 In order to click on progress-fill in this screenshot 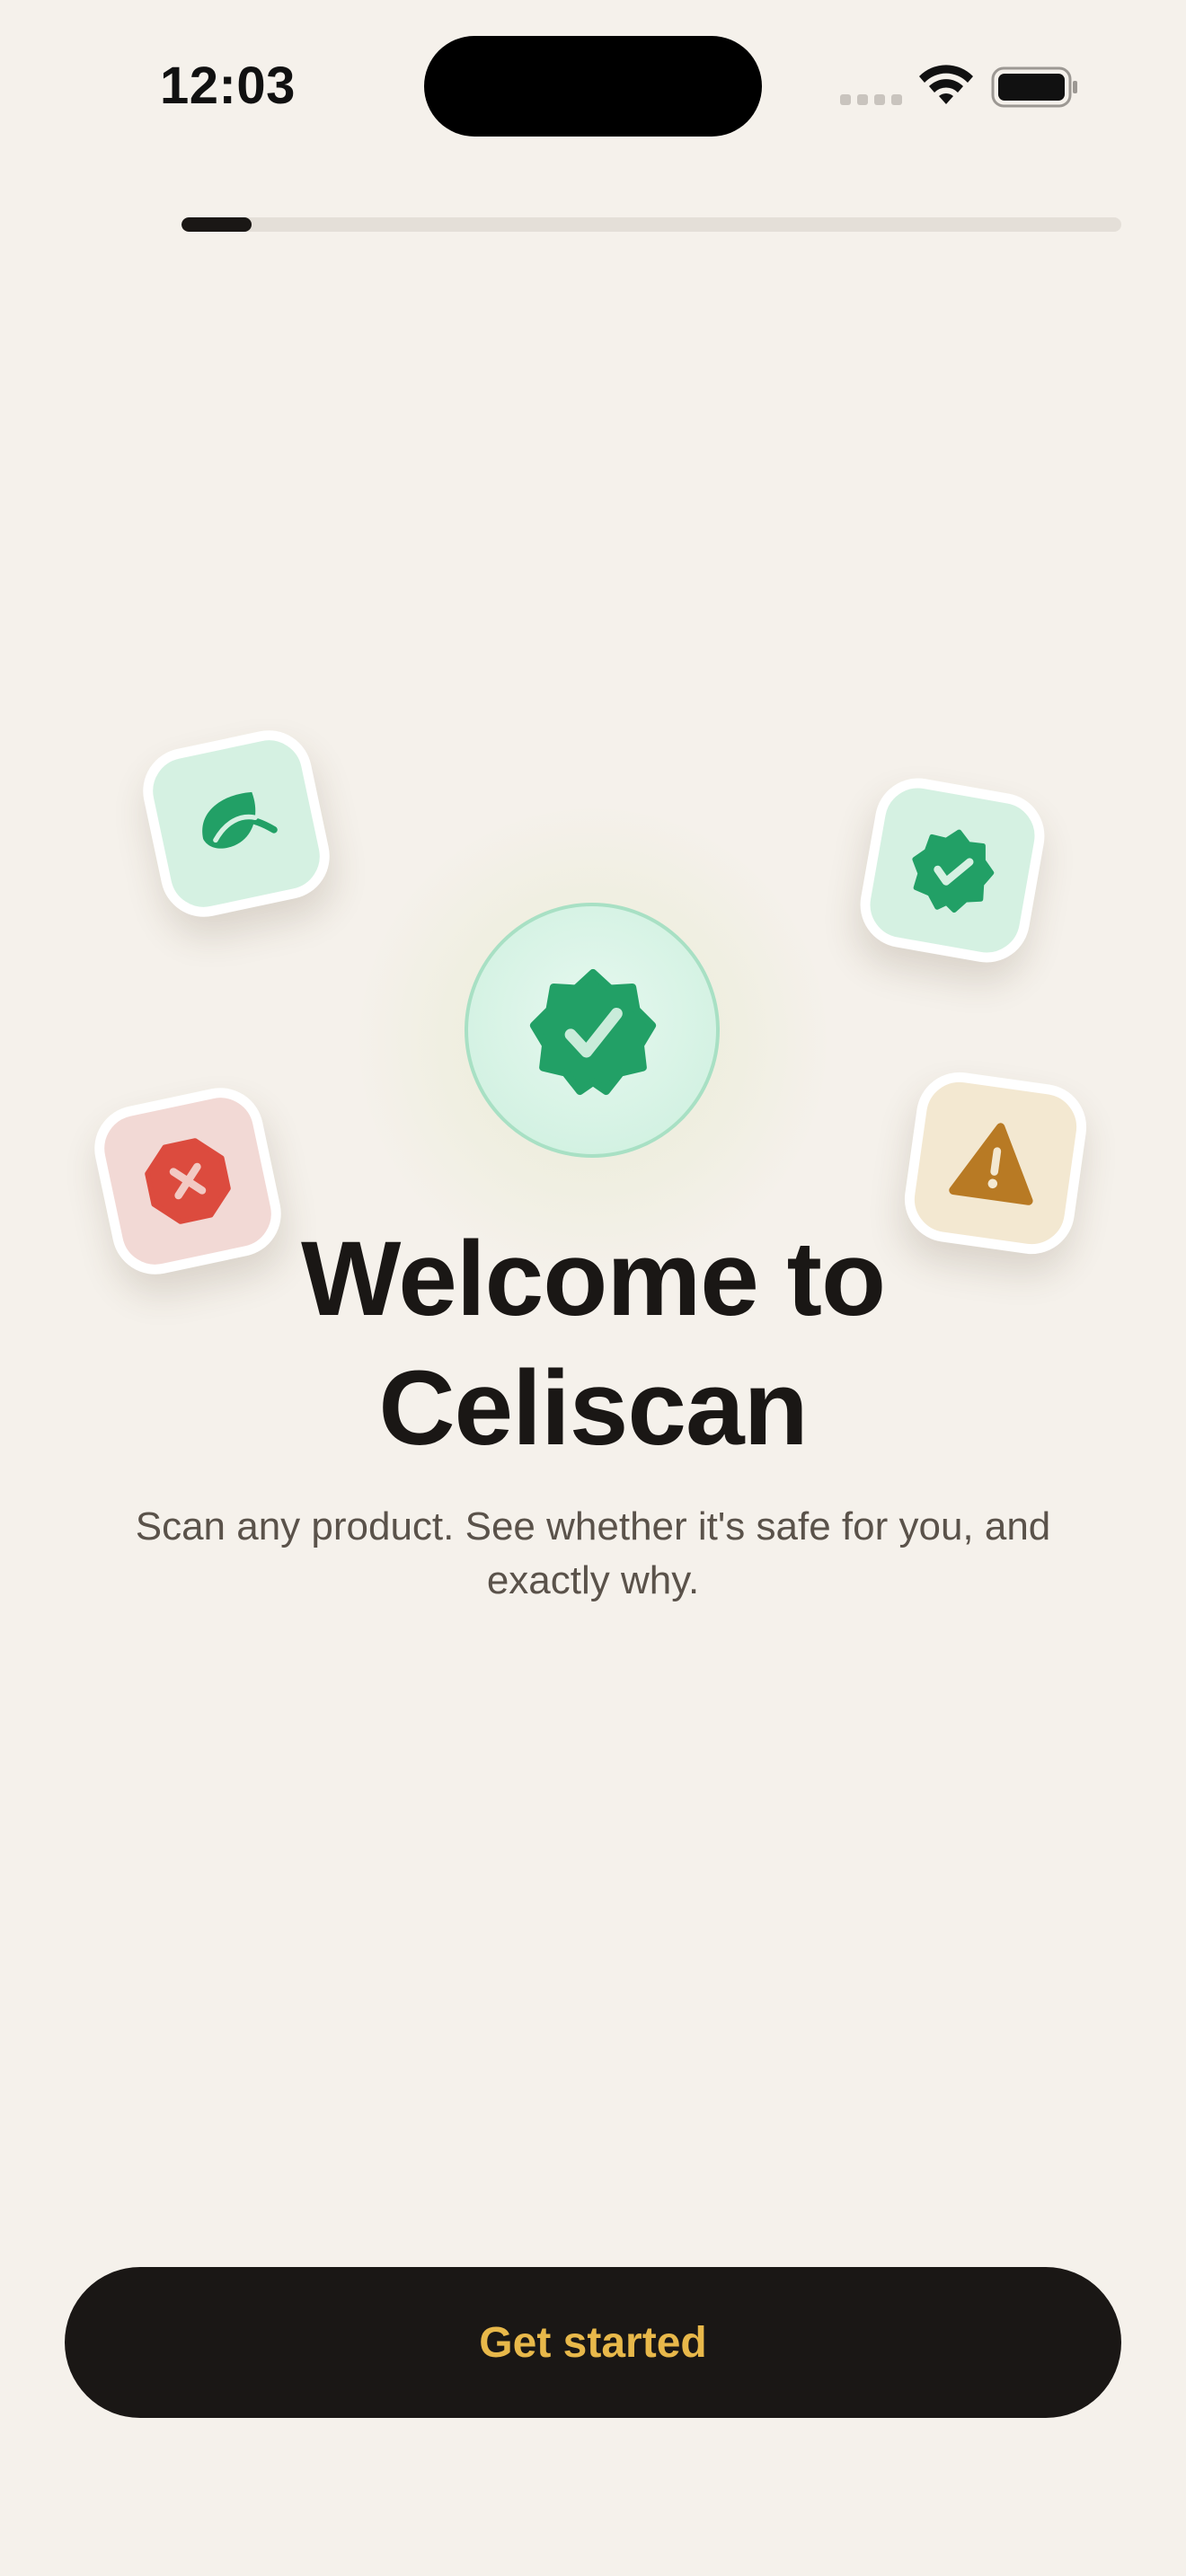, I will do `click(216, 224)`.